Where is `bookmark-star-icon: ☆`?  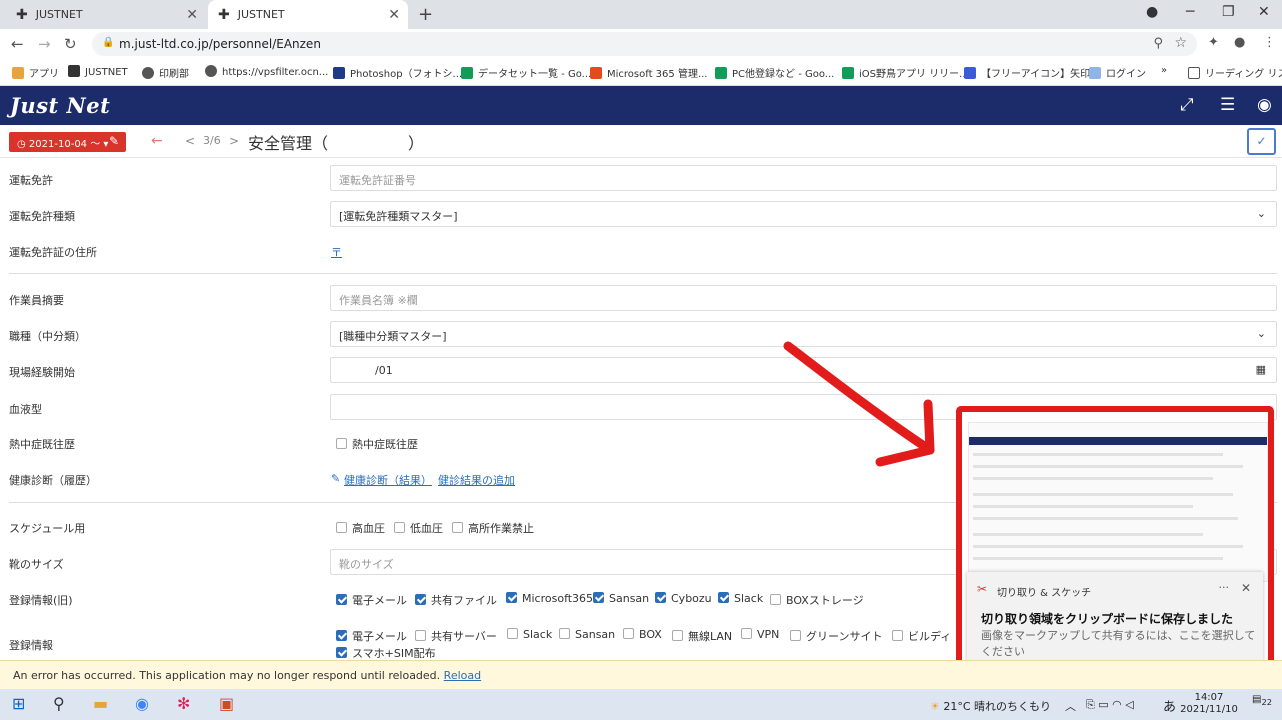
bookmark-star-icon: ☆ is located at coordinates (1180, 43).